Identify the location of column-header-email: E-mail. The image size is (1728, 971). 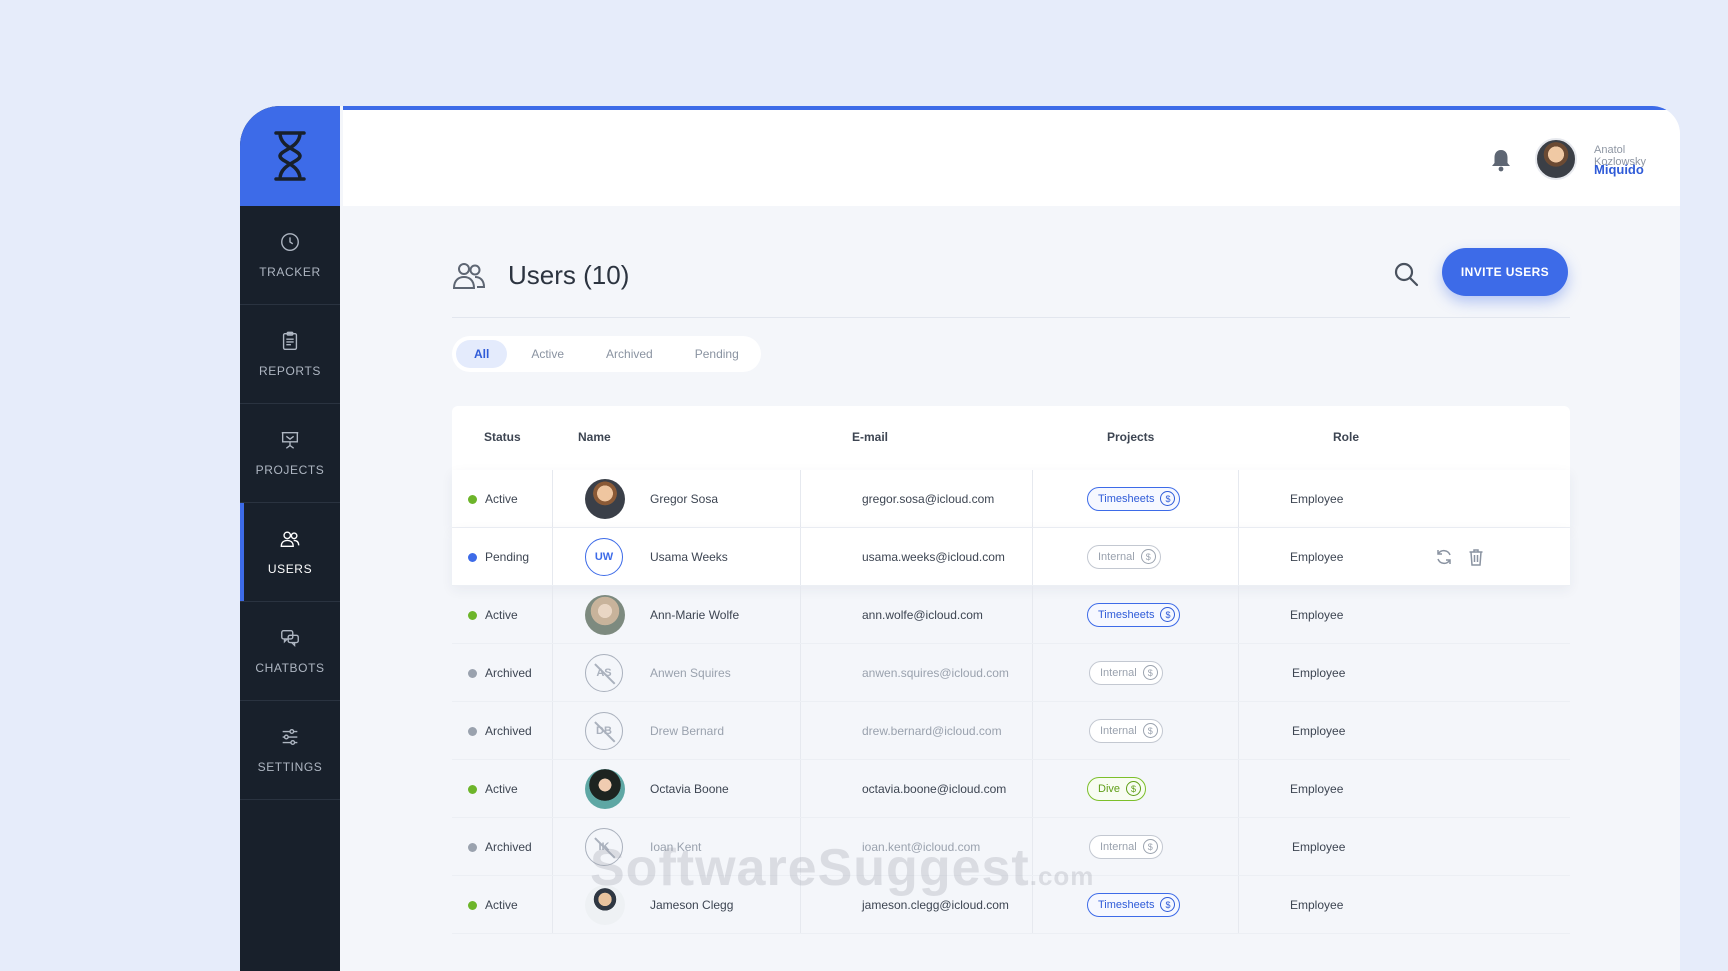
(870, 437).